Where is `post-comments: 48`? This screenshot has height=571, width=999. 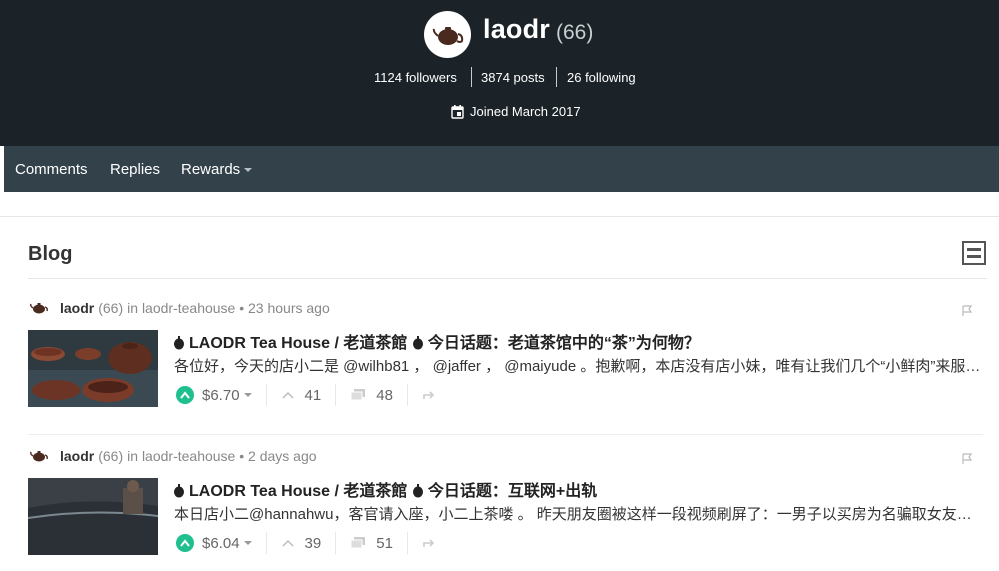
post-comments: 48 is located at coordinates (384, 395).